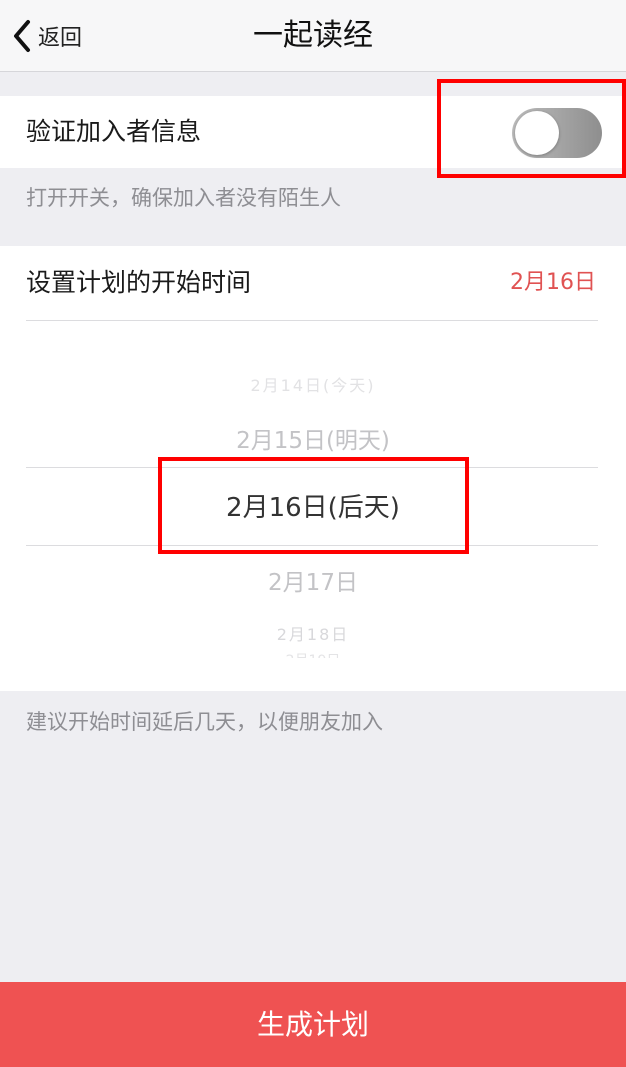 The width and height of the screenshot is (626, 1067). Describe the element at coordinates (139, 282) in the screenshot. I see `start-time-label: 设置计划的开始时间` at that location.